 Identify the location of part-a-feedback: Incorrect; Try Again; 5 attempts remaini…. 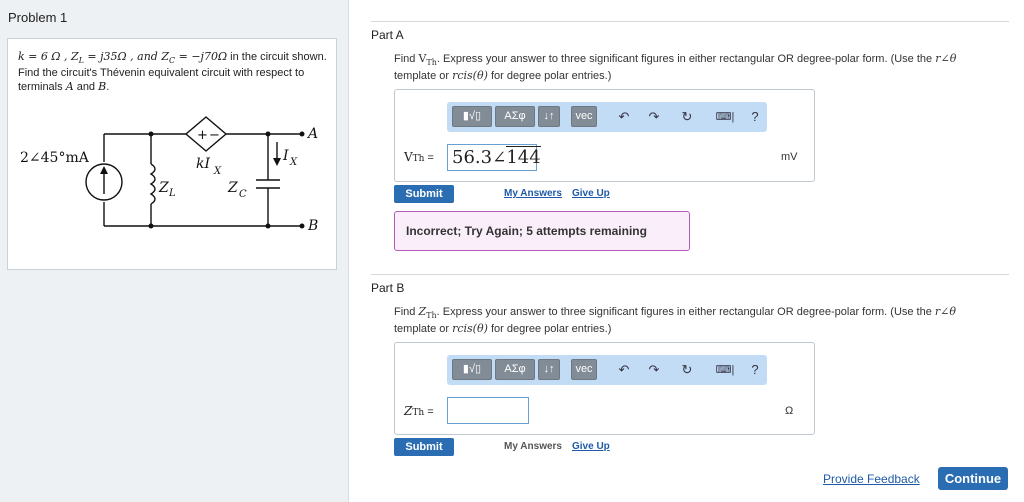
(542, 231).